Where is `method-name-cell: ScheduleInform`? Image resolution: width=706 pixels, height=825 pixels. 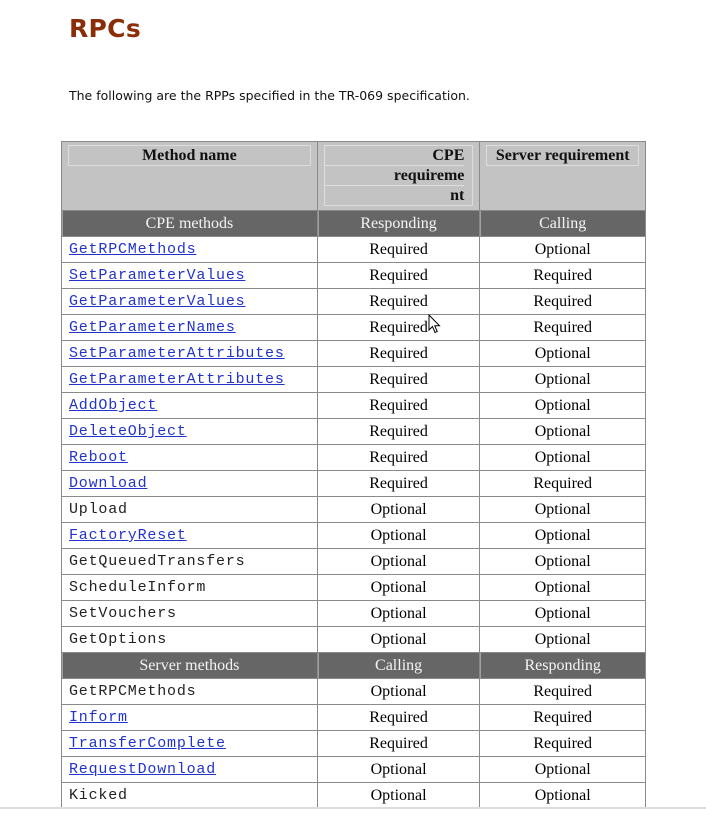
method-name-cell: ScheduleInform is located at coordinates (189, 587).